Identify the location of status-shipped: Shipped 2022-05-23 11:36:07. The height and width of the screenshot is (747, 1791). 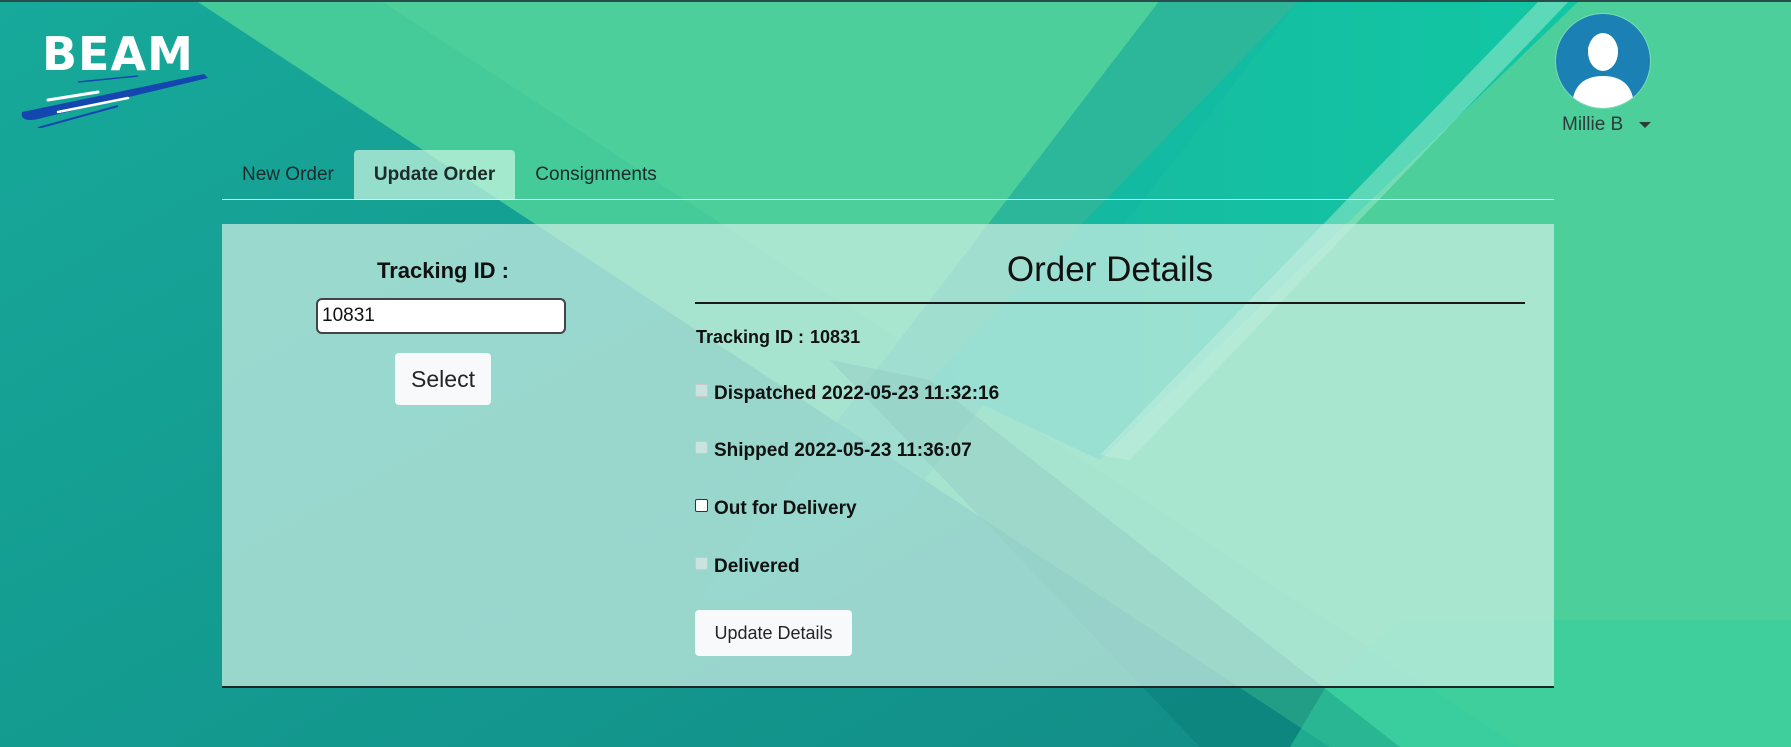
(833, 451).